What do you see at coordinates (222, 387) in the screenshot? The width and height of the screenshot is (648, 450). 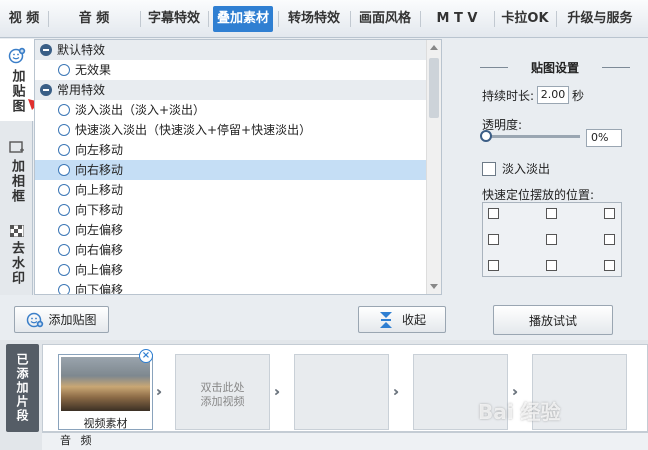 I see `empty-clip-hint-line1: 双击此处` at bounding box center [222, 387].